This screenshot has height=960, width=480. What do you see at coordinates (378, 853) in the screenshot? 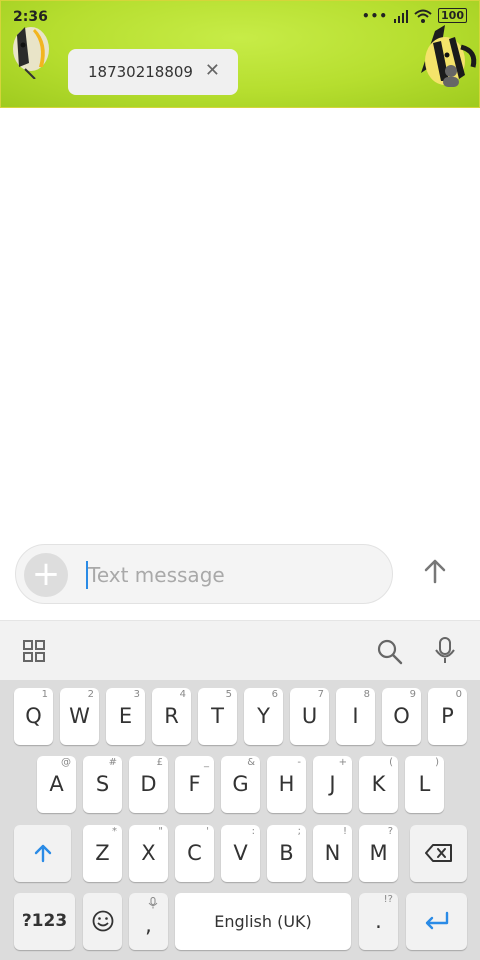
I see `key-m: M?` at bounding box center [378, 853].